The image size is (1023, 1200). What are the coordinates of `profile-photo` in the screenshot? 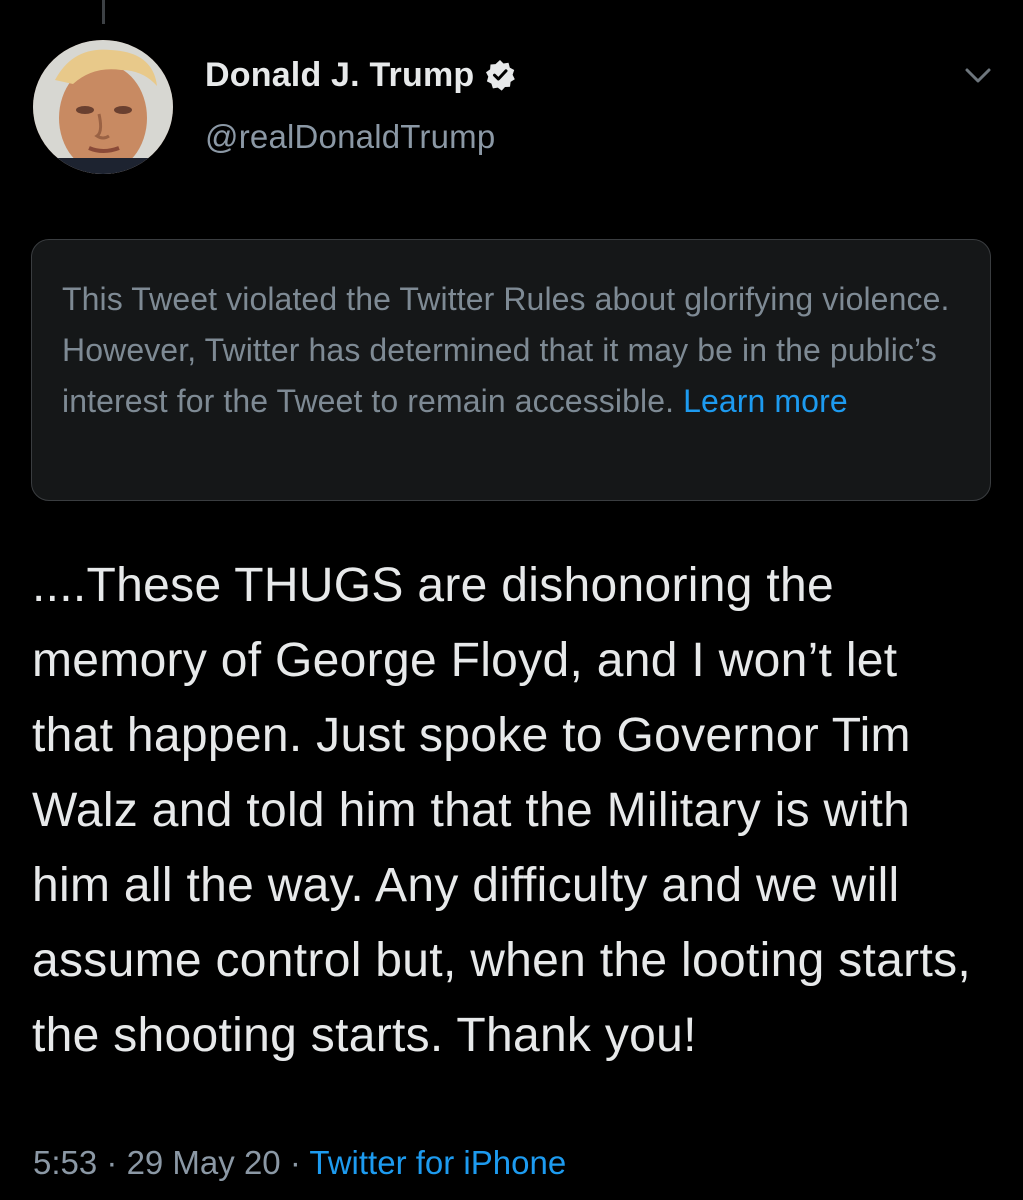 It's located at (103, 107).